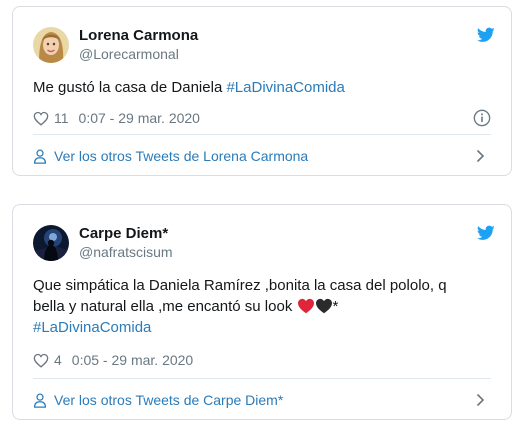 The image size is (525, 431). I want to click on view-more-tweets-link: Ver los otros Tweets de Carpe Diem*, so click(262, 399).